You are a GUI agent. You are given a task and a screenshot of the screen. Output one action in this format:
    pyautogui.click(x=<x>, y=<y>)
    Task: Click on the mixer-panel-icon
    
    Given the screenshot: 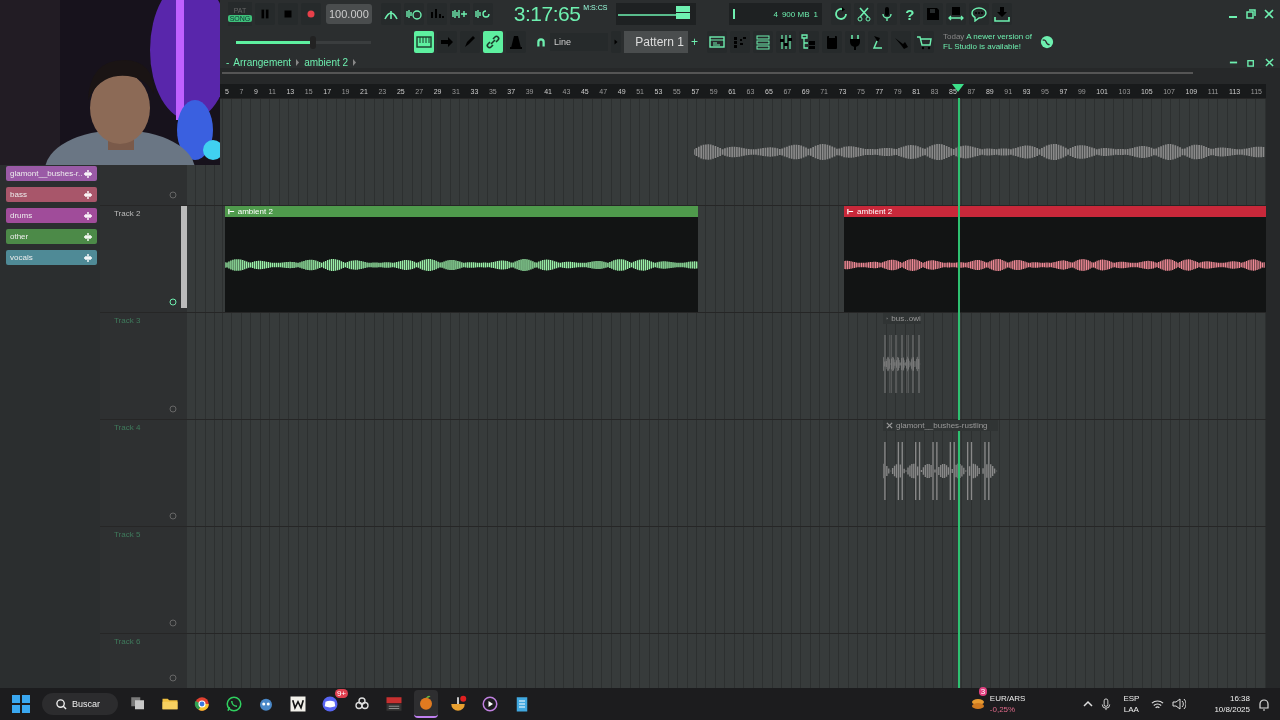 What is the action you would take?
    pyautogui.click(x=394, y=704)
    